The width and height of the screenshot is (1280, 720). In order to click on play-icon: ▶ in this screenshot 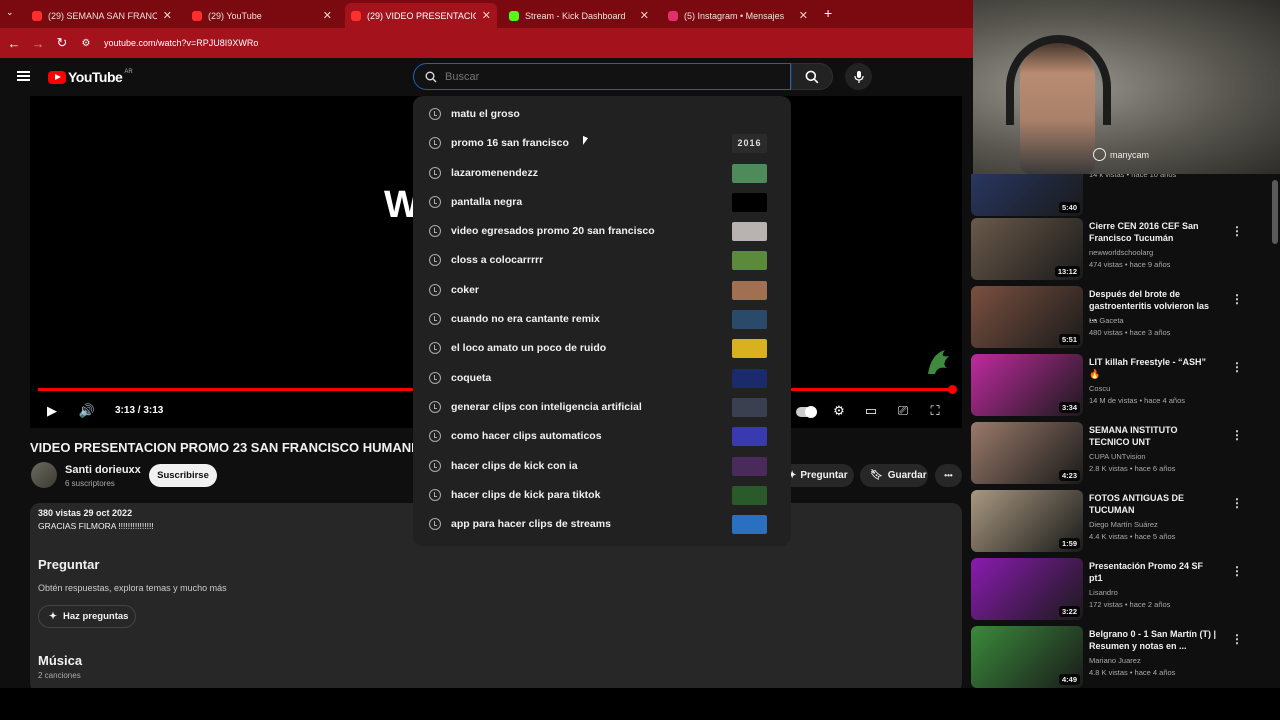, I will do `click(52, 411)`.